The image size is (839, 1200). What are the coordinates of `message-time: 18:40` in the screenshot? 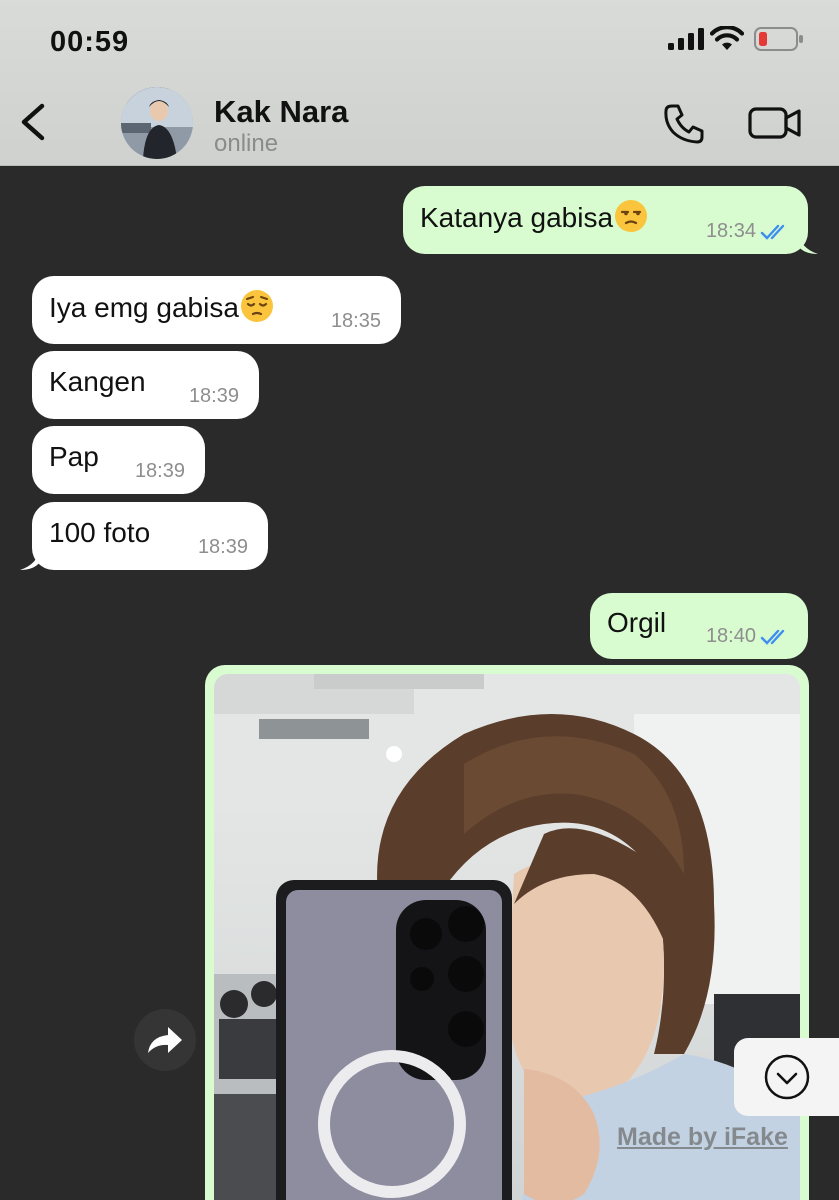 It's located at (730, 636).